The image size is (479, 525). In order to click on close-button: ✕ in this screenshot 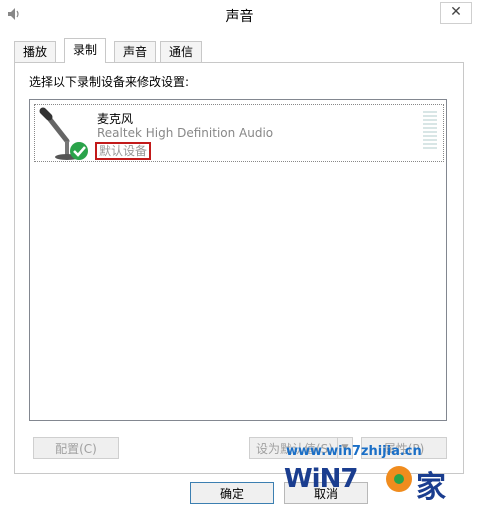, I will do `click(456, 13)`.